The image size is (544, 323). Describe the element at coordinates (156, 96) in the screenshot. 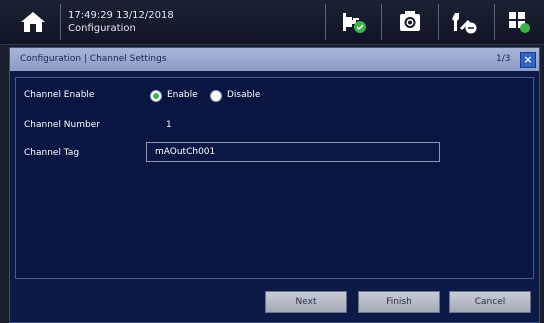

I see `enable-radio` at that location.